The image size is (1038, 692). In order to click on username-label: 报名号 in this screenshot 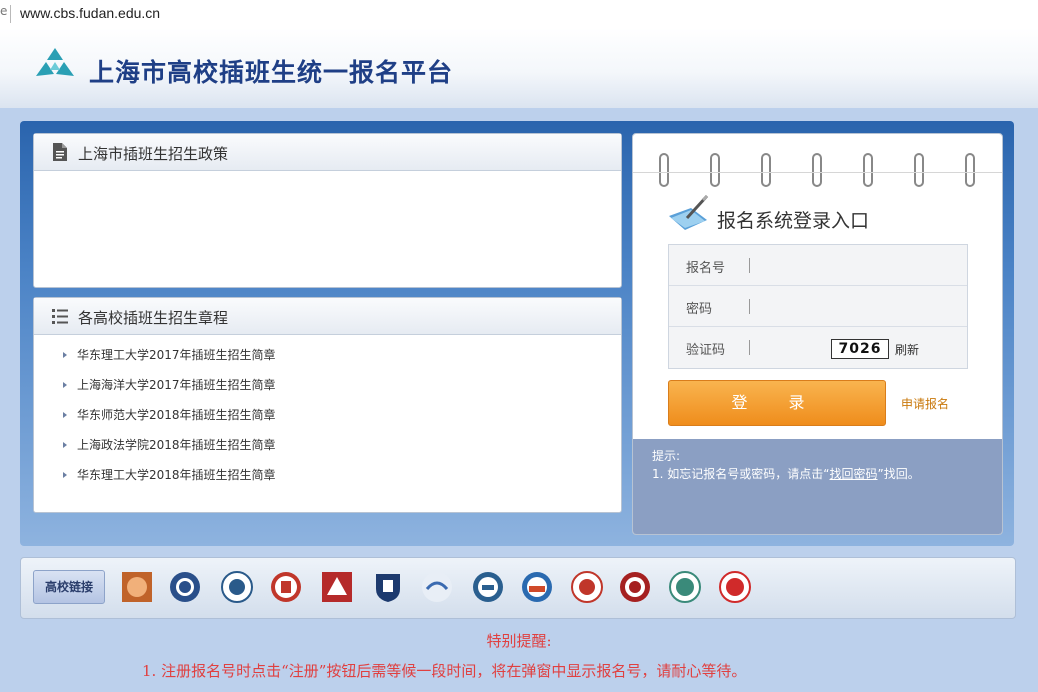, I will do `click(706, 268)`.